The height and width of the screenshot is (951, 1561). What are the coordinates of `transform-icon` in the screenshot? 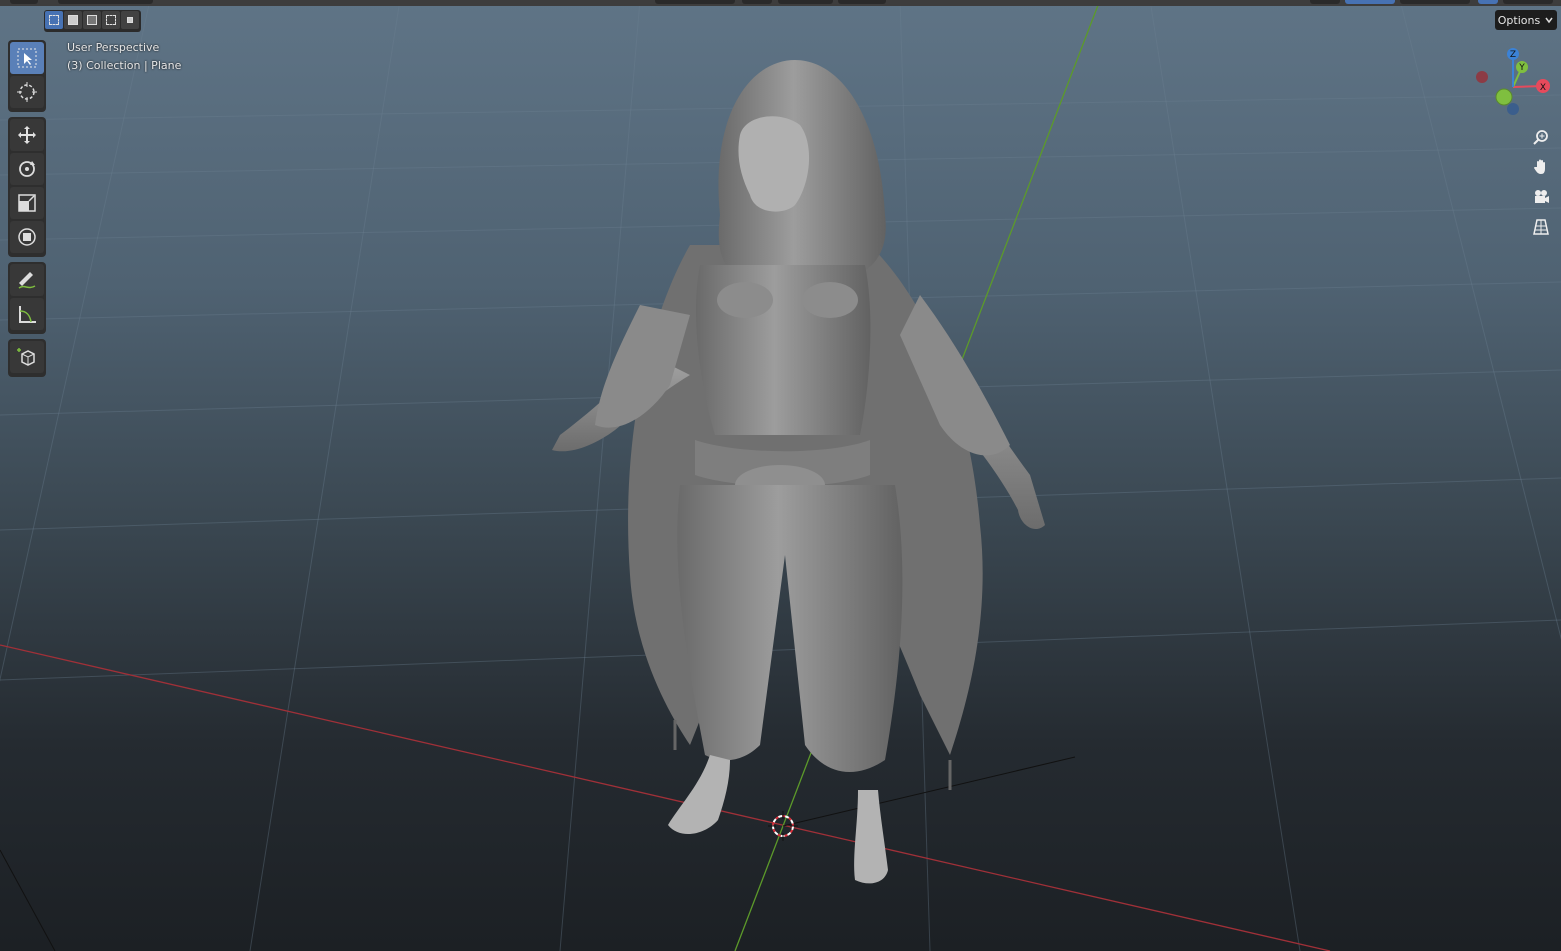 It's located at (27, 237).